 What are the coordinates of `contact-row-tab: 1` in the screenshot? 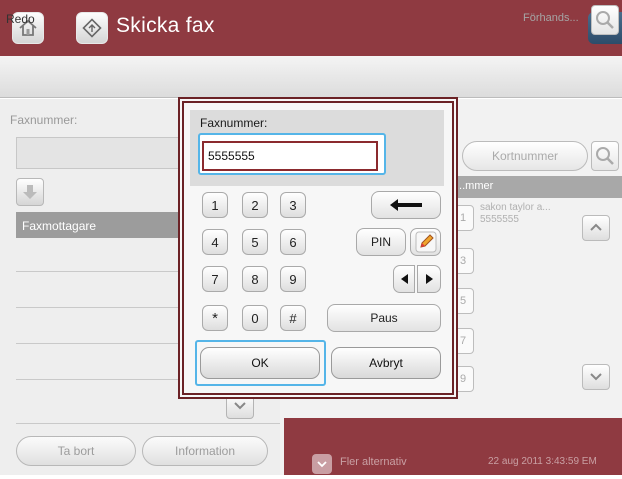 It's located at (463, 218).